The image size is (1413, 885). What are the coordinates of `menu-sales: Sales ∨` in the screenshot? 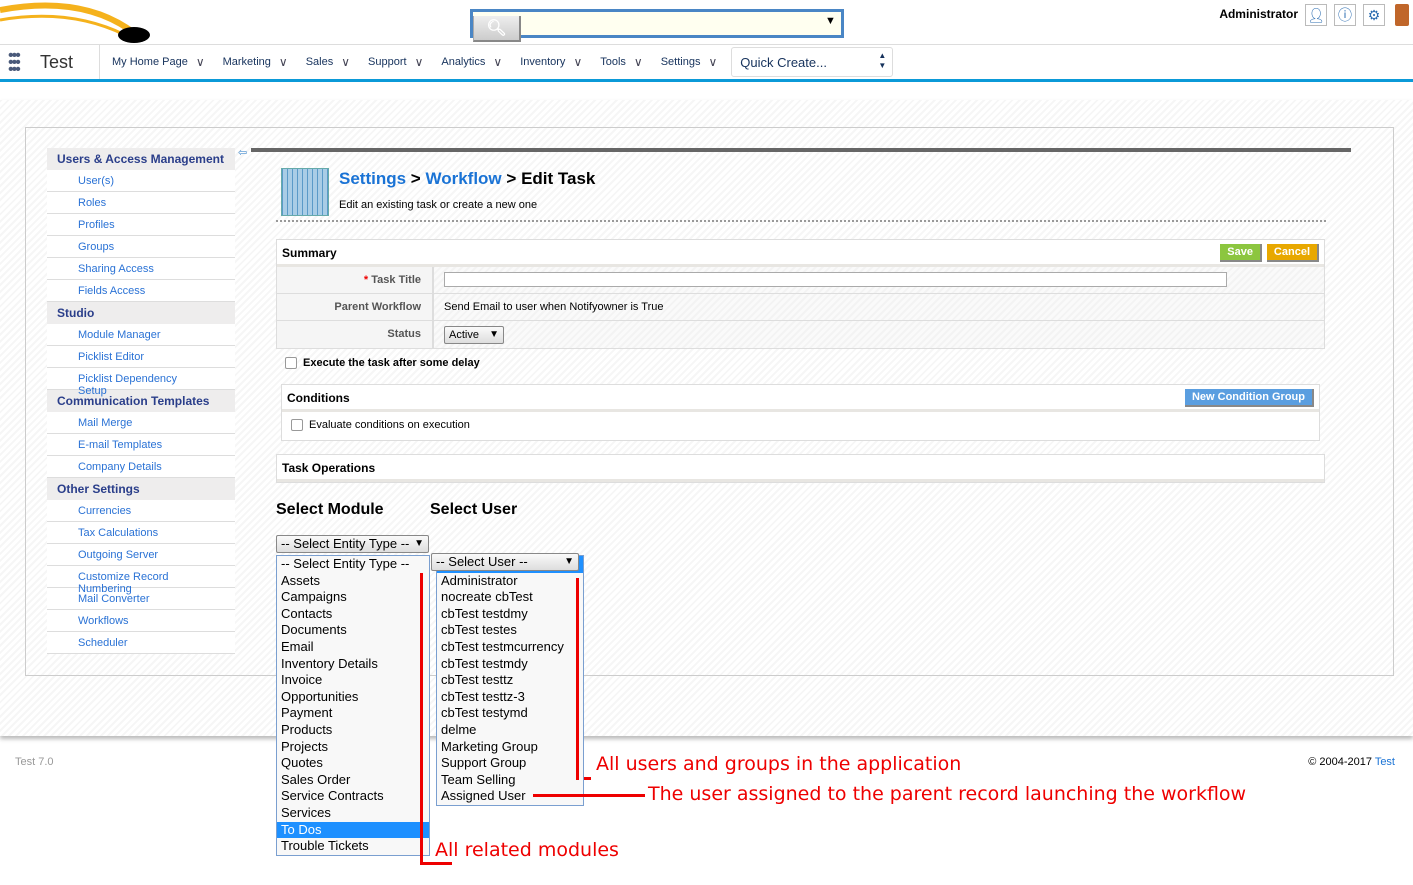 It's located at (328, 62).